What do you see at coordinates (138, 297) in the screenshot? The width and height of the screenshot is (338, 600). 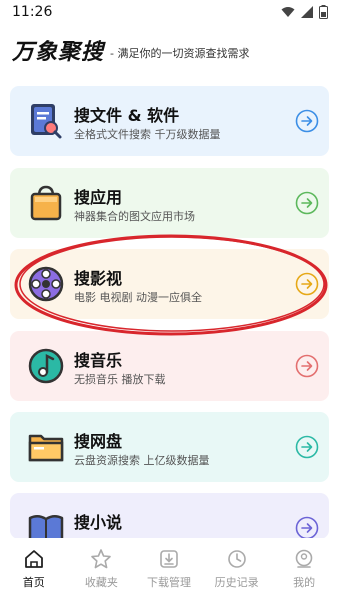 I see `card-description: 电影 电视剧 动漫一应俱全` at bounding box center [138, 297].